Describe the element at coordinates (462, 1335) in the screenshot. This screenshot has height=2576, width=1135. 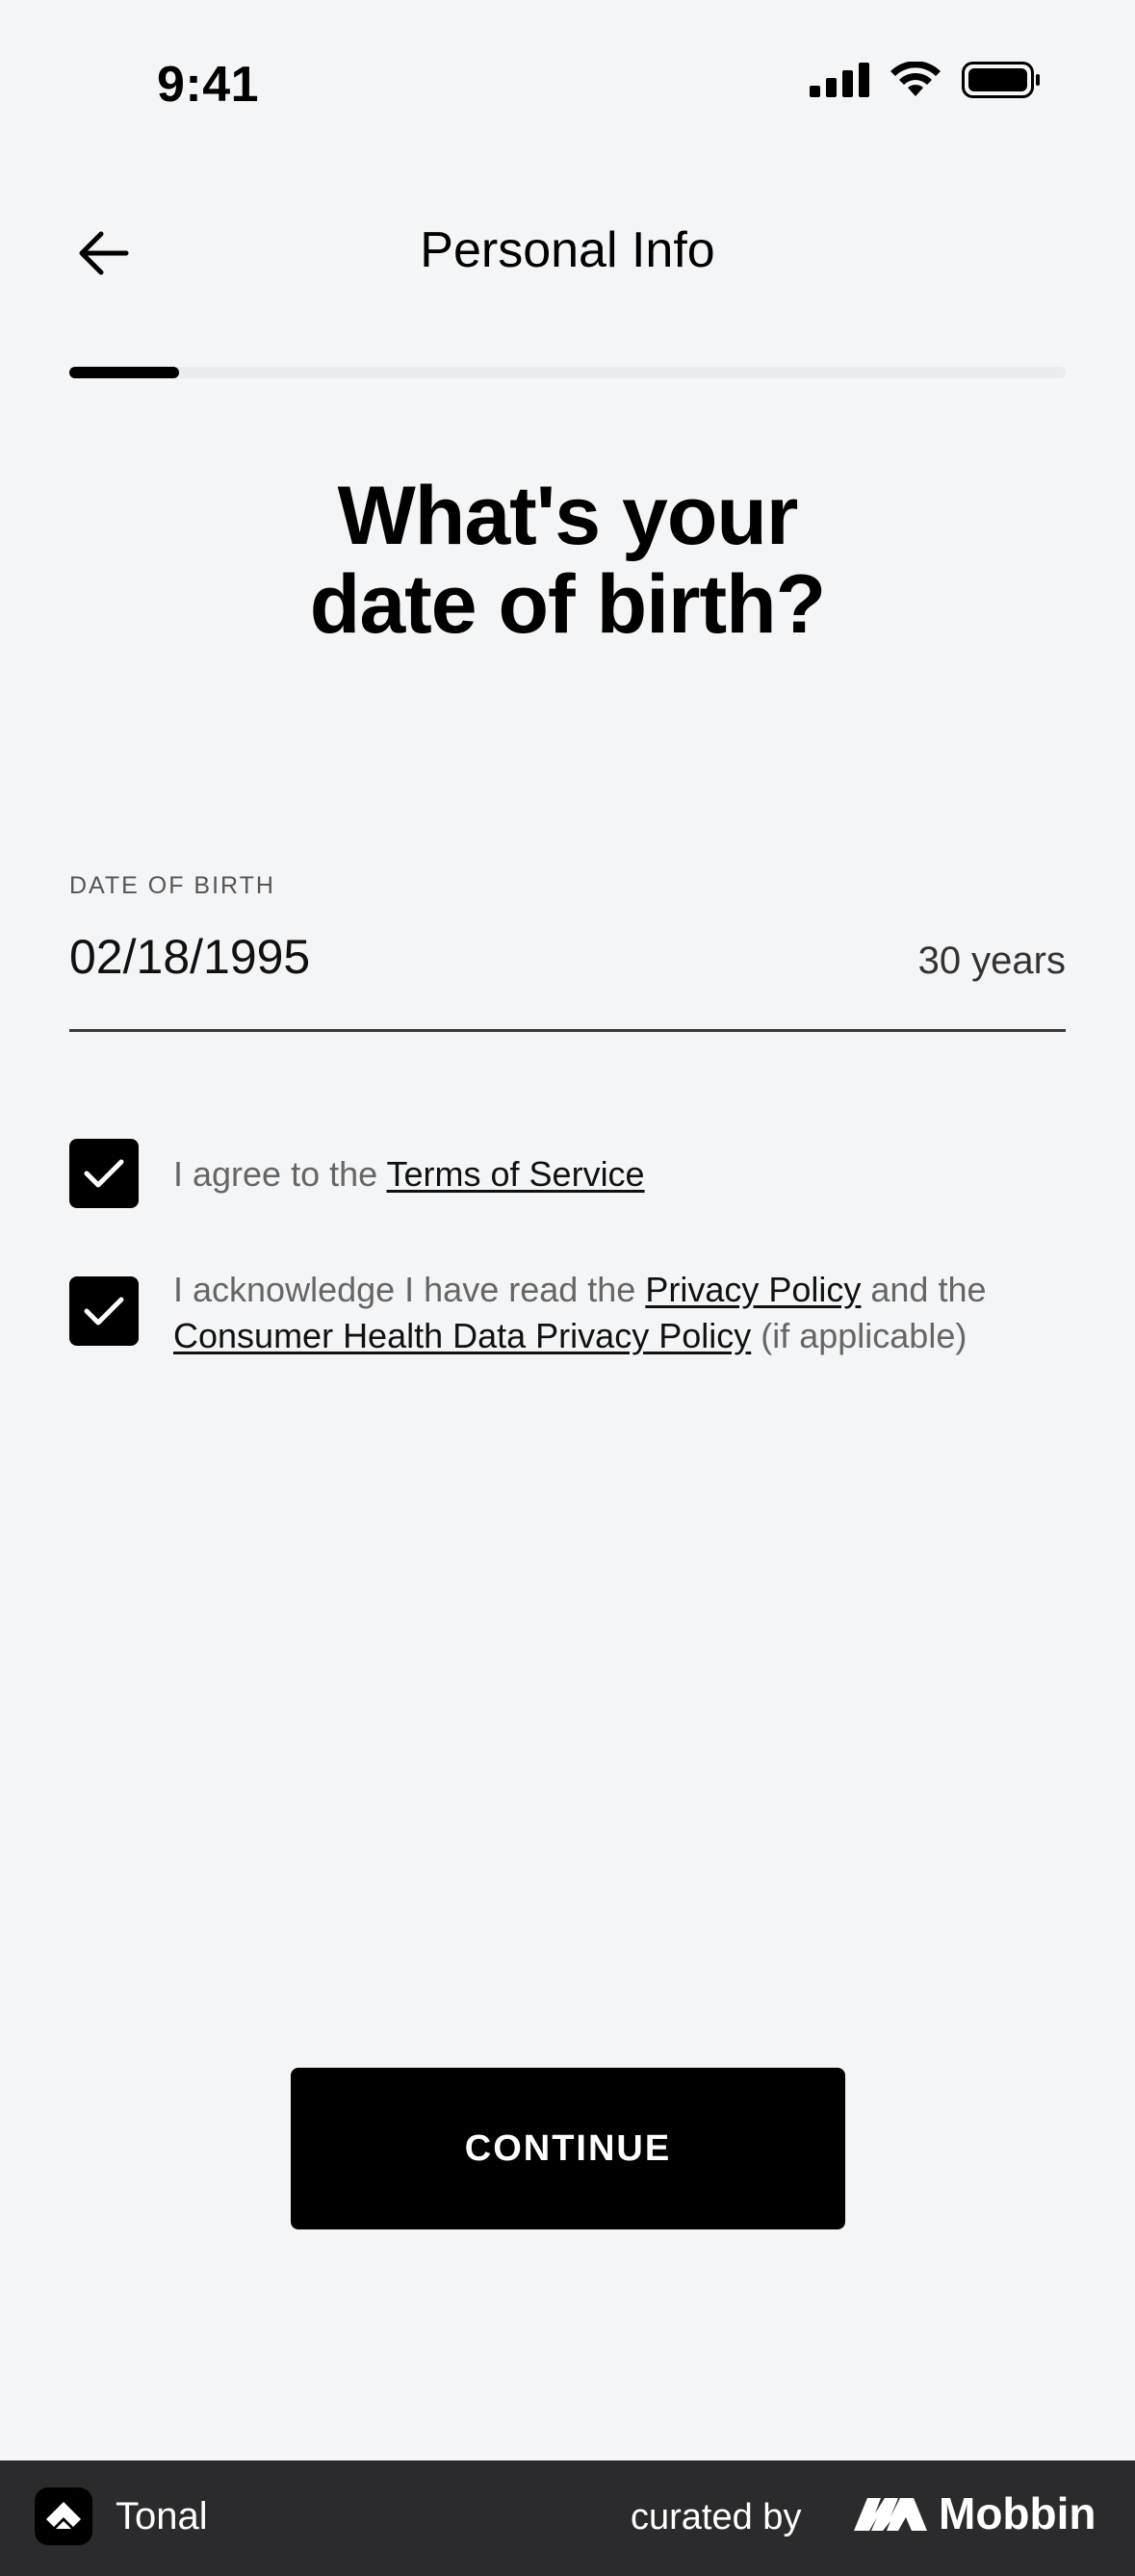
I see `consumer-health-privacy-link: Consumer Health Data Privacy Policy` at that location.